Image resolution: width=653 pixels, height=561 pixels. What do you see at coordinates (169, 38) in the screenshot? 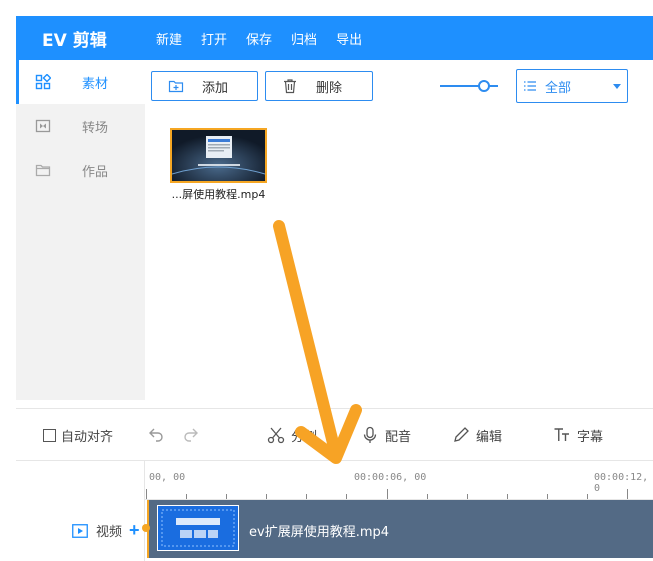
I see `menu-new: 新建` at bounding box center [169, 38].